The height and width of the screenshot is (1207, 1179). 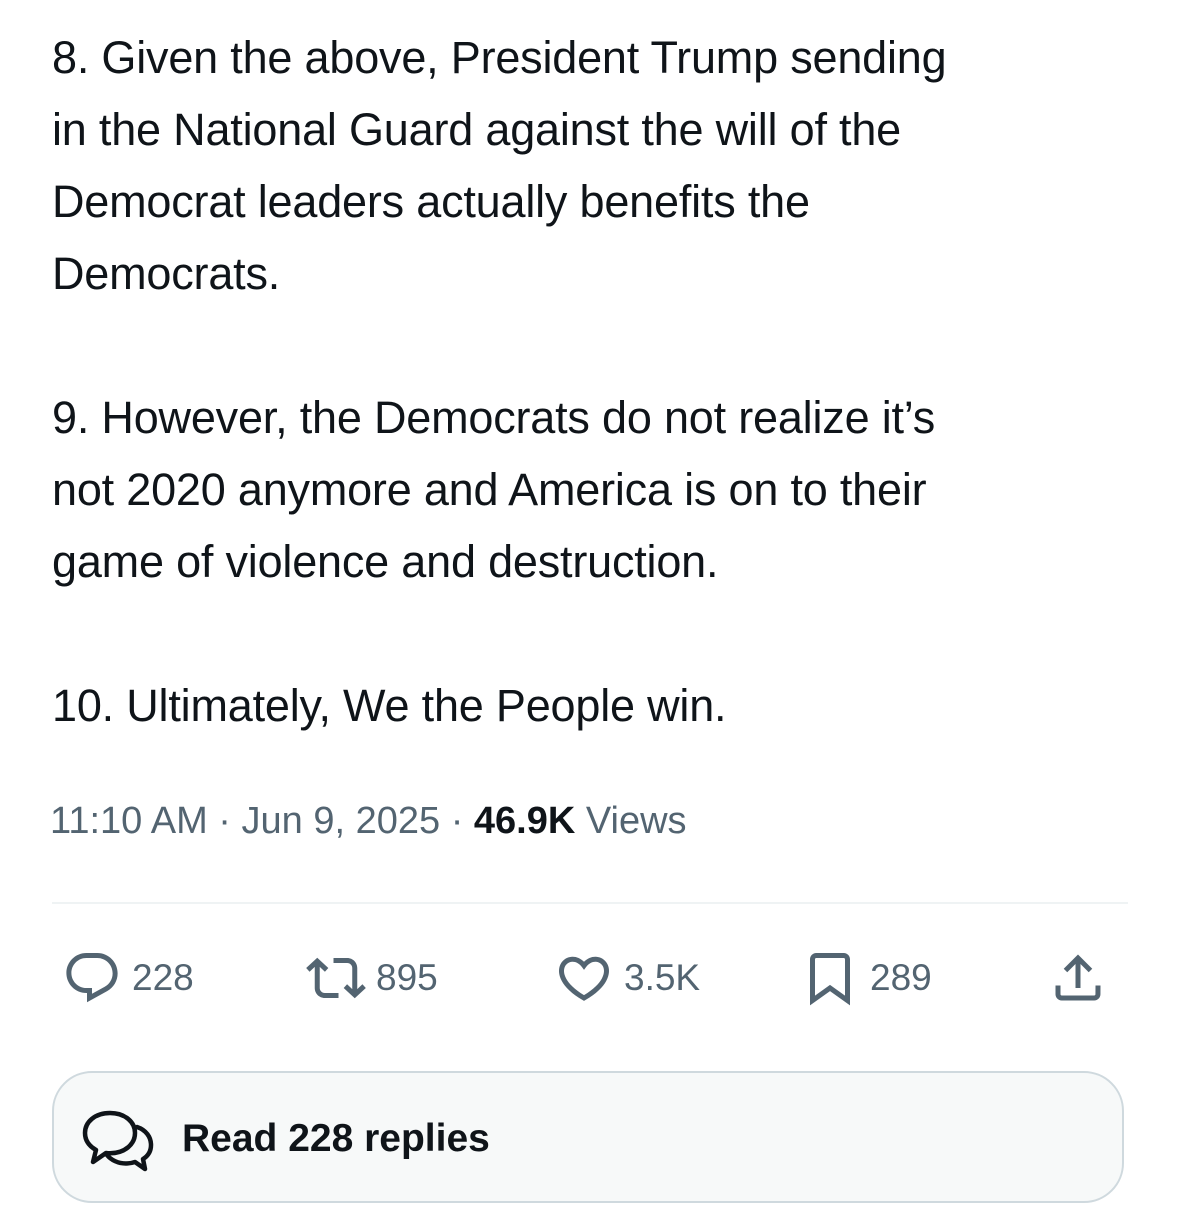 I want to click on tweet-date: Jun 9, 2025, so click(x=341, y=821).